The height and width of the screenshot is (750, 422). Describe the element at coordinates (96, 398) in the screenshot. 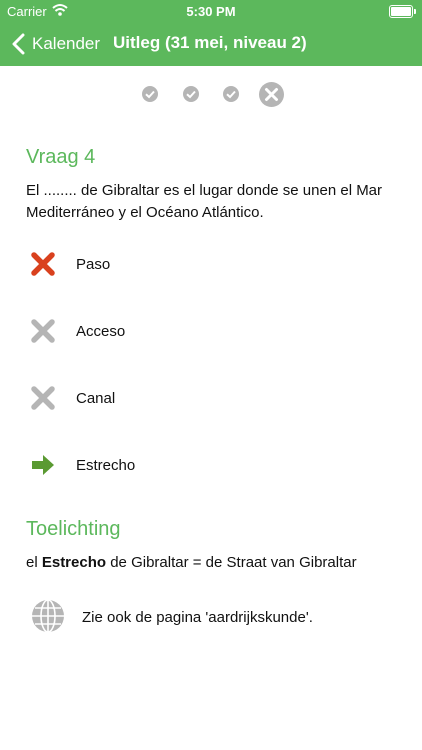

I see `answer-label: Canal` at that location.